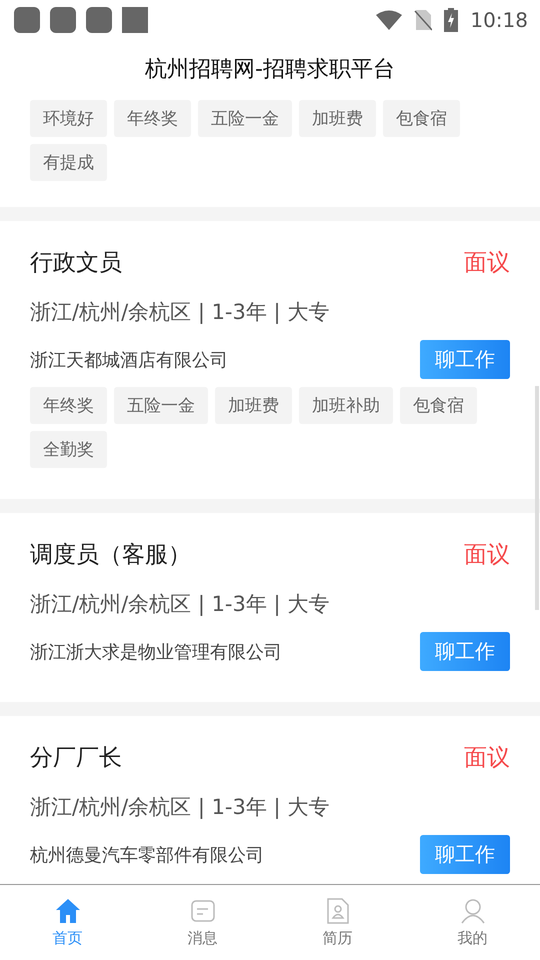  What do you see at coordinates (129, 360) in the screenshot?
I see `company-name: 浙江天都城酒店有限公司` at bounding box center [129, 360].